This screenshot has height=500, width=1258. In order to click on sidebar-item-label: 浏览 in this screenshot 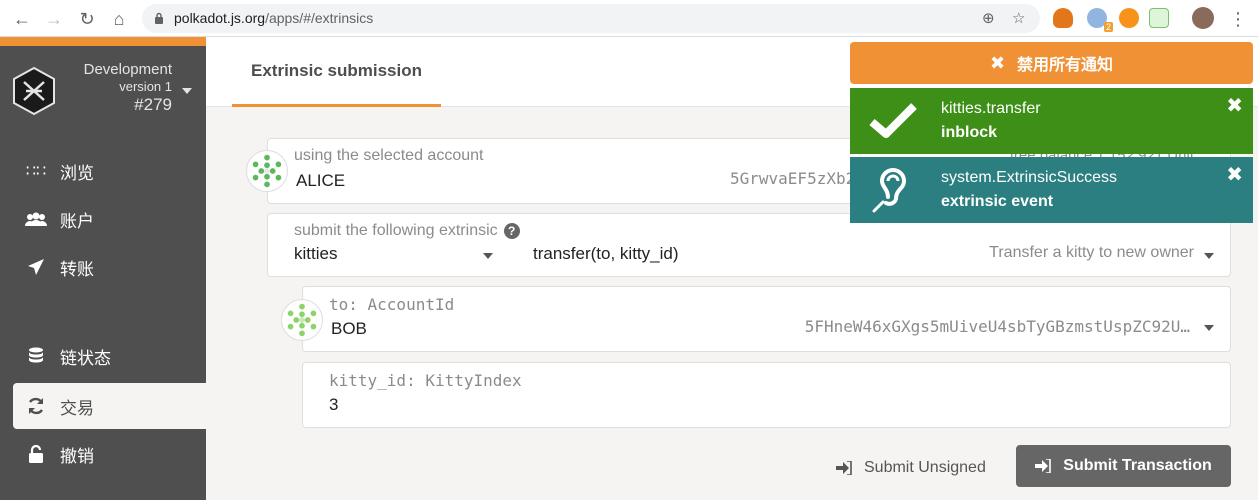, I will do `click(77, 173)`.